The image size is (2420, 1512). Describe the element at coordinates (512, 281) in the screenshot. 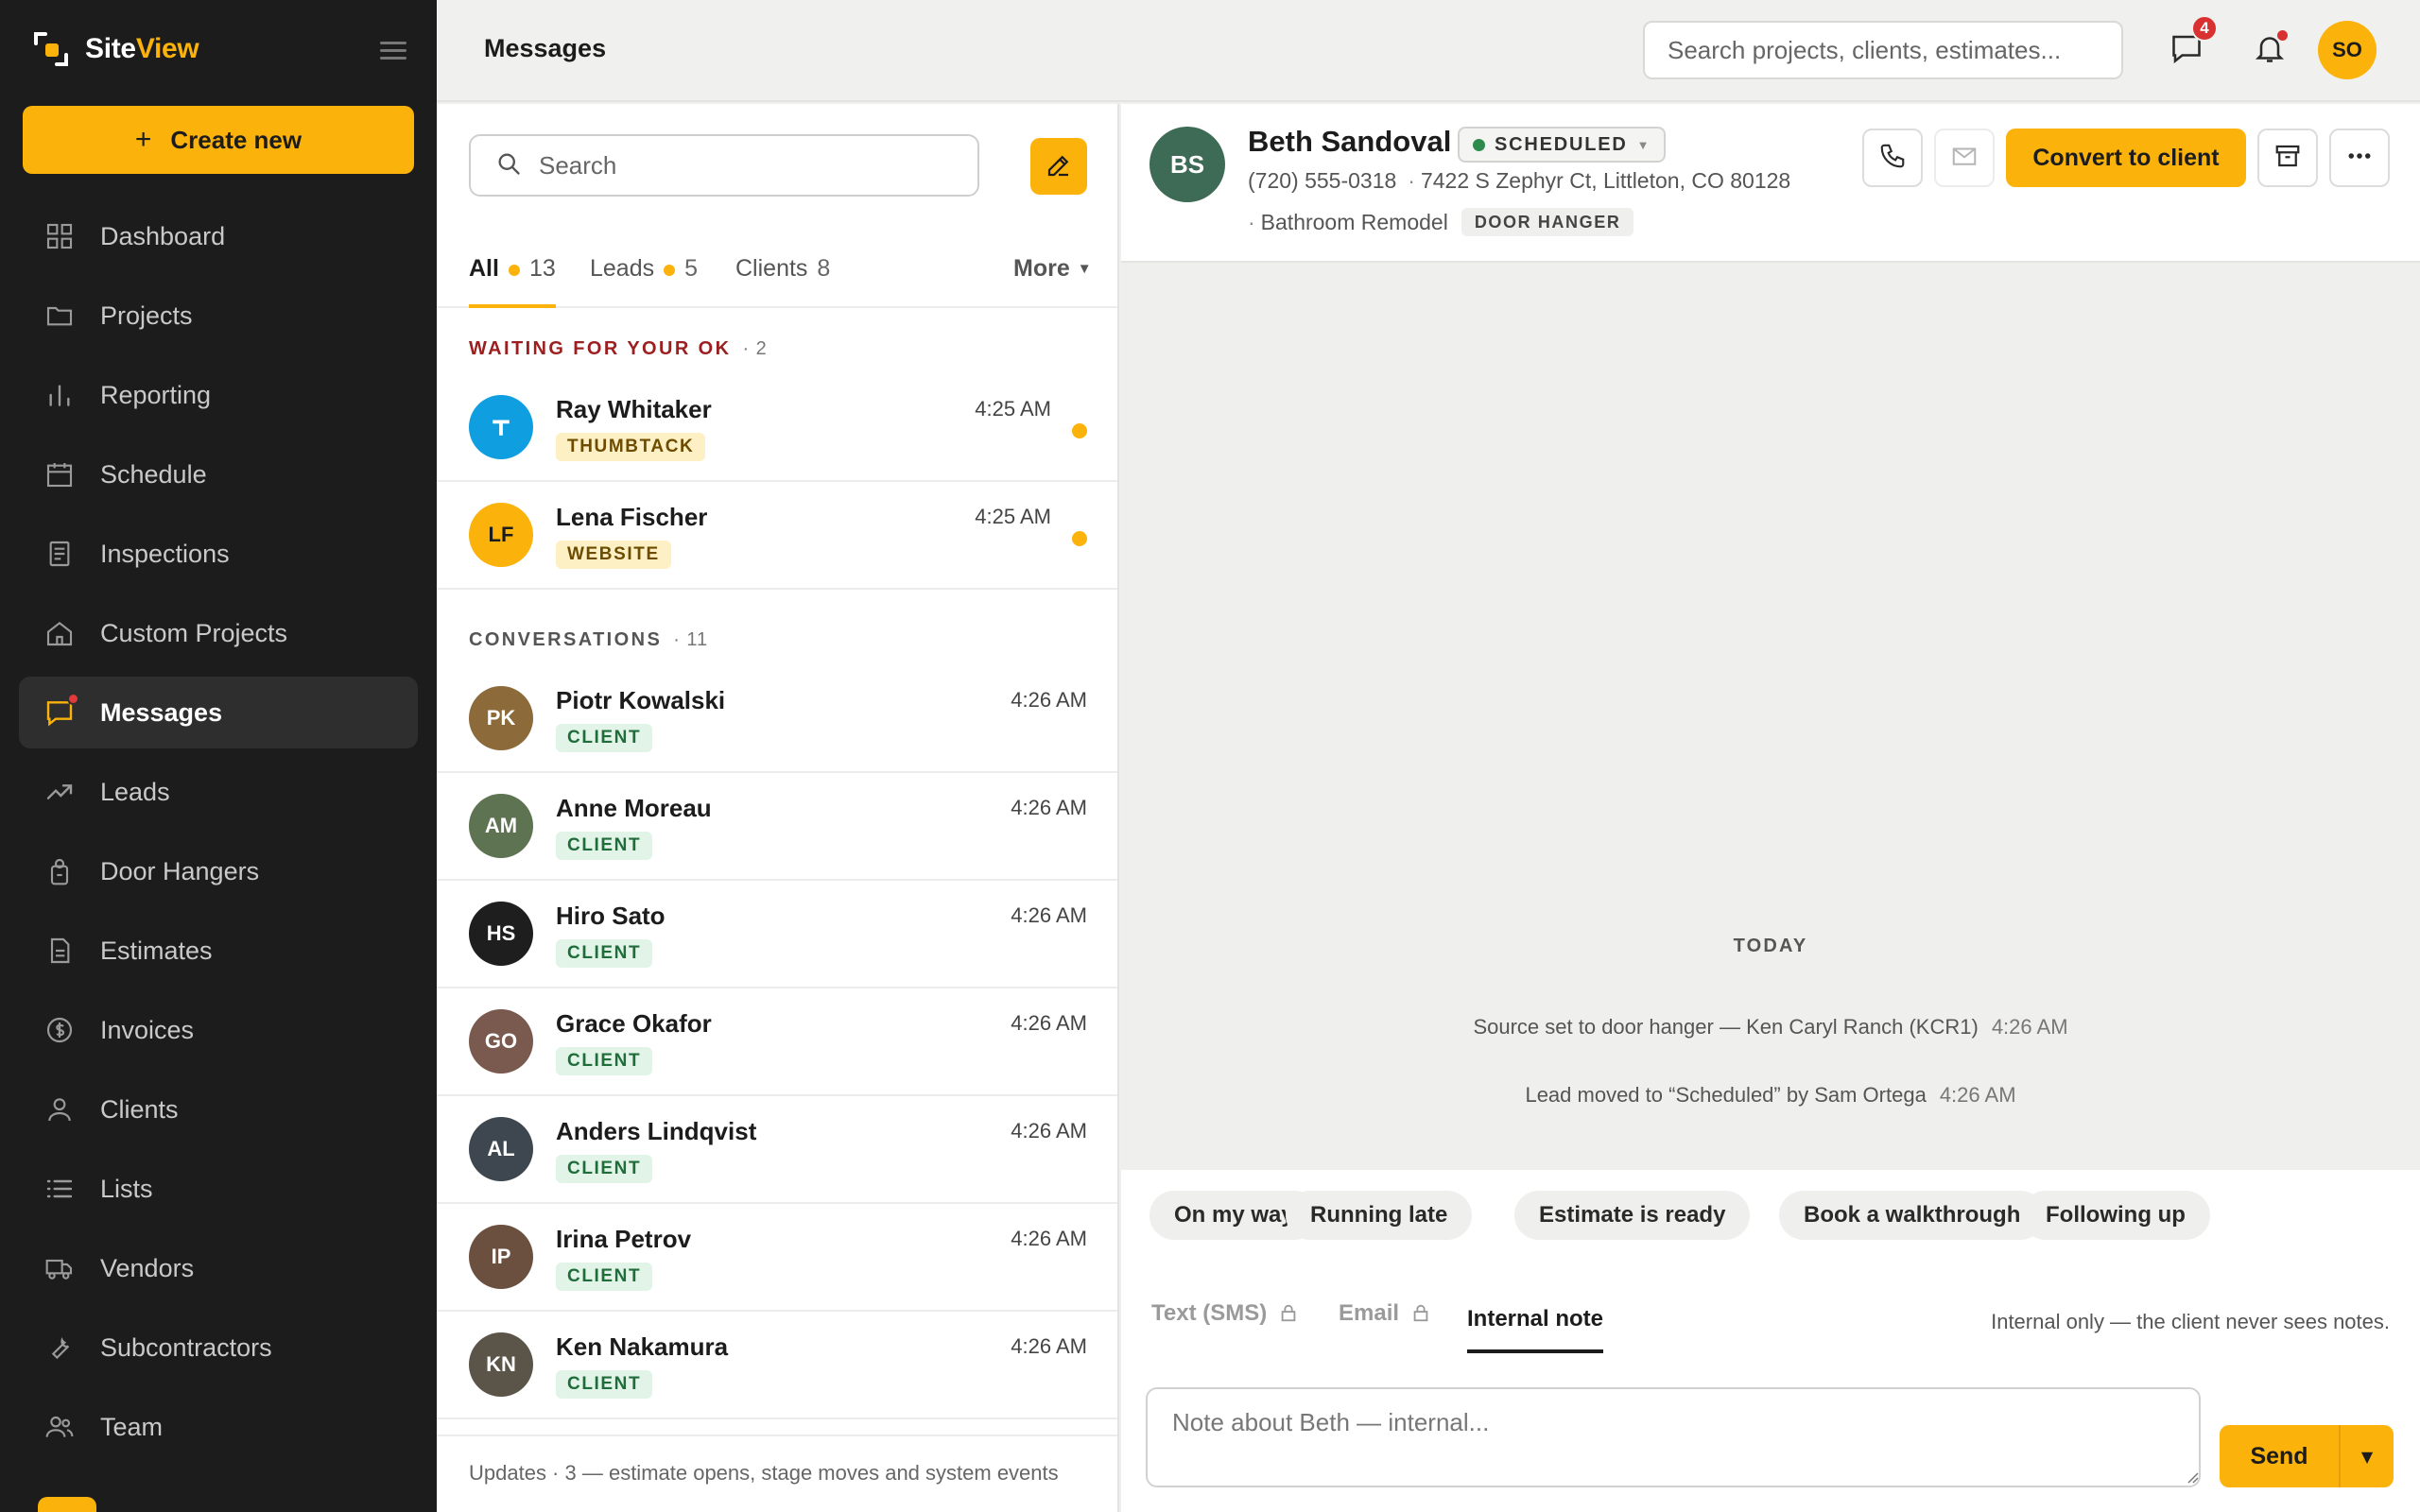

I see `tab-all: All 13` at that location.